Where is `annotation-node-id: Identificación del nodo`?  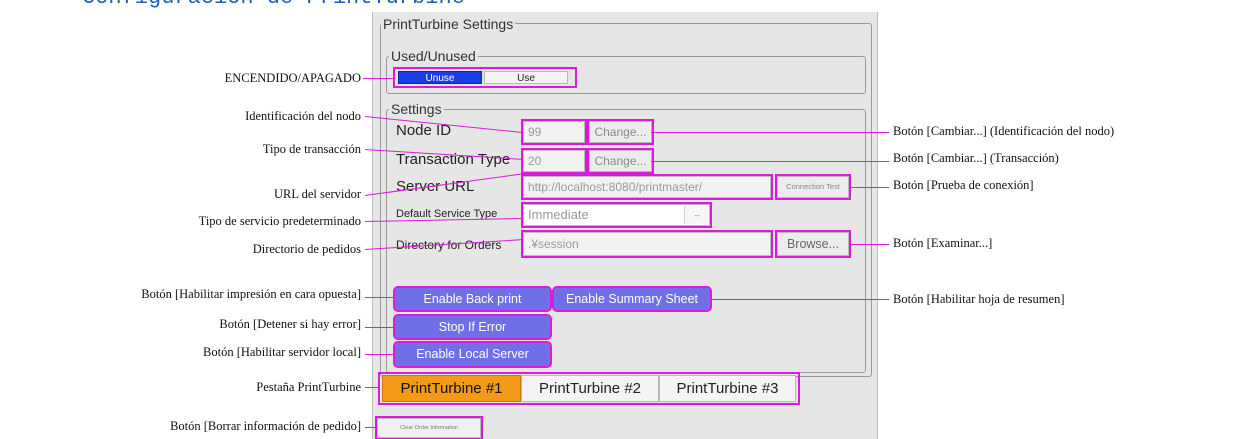
annotation-node-id: Identificación del nodo is located at coordinates (303, 116).